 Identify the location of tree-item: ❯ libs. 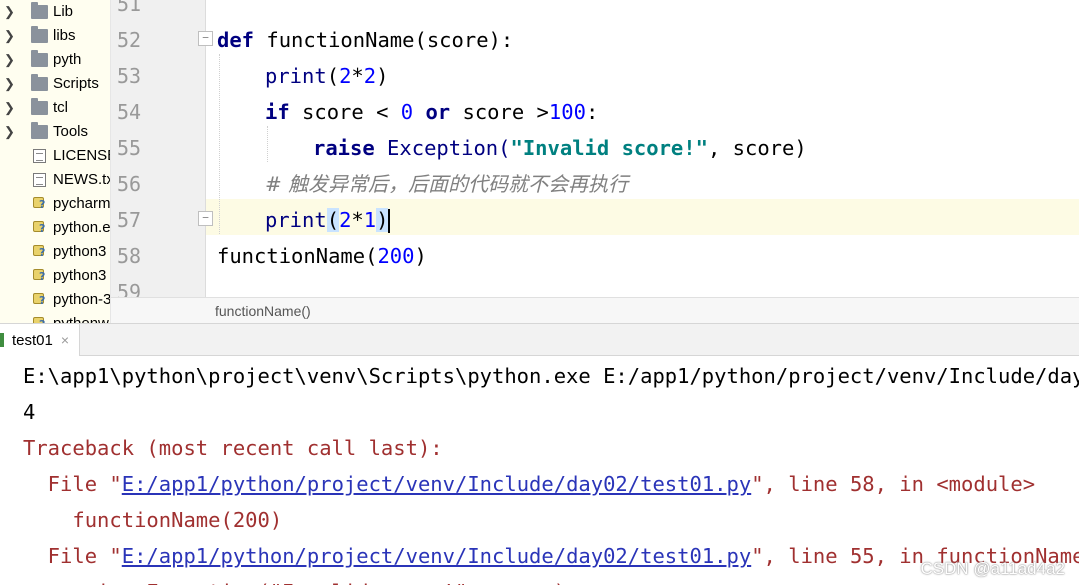
(55, 36).